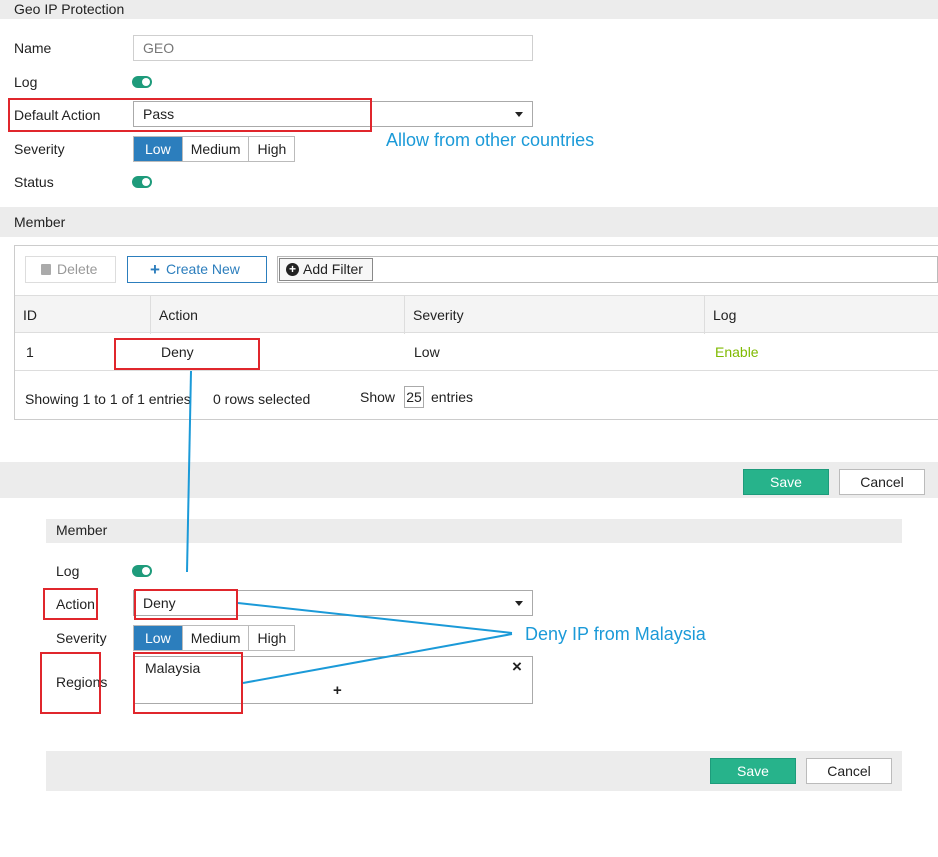 The width and height of the screenshot is (938, 857). What do you see at coordinates (517, 667) in the screenshot?
I see `close-icon: ×` at bounding box center [517, 667].